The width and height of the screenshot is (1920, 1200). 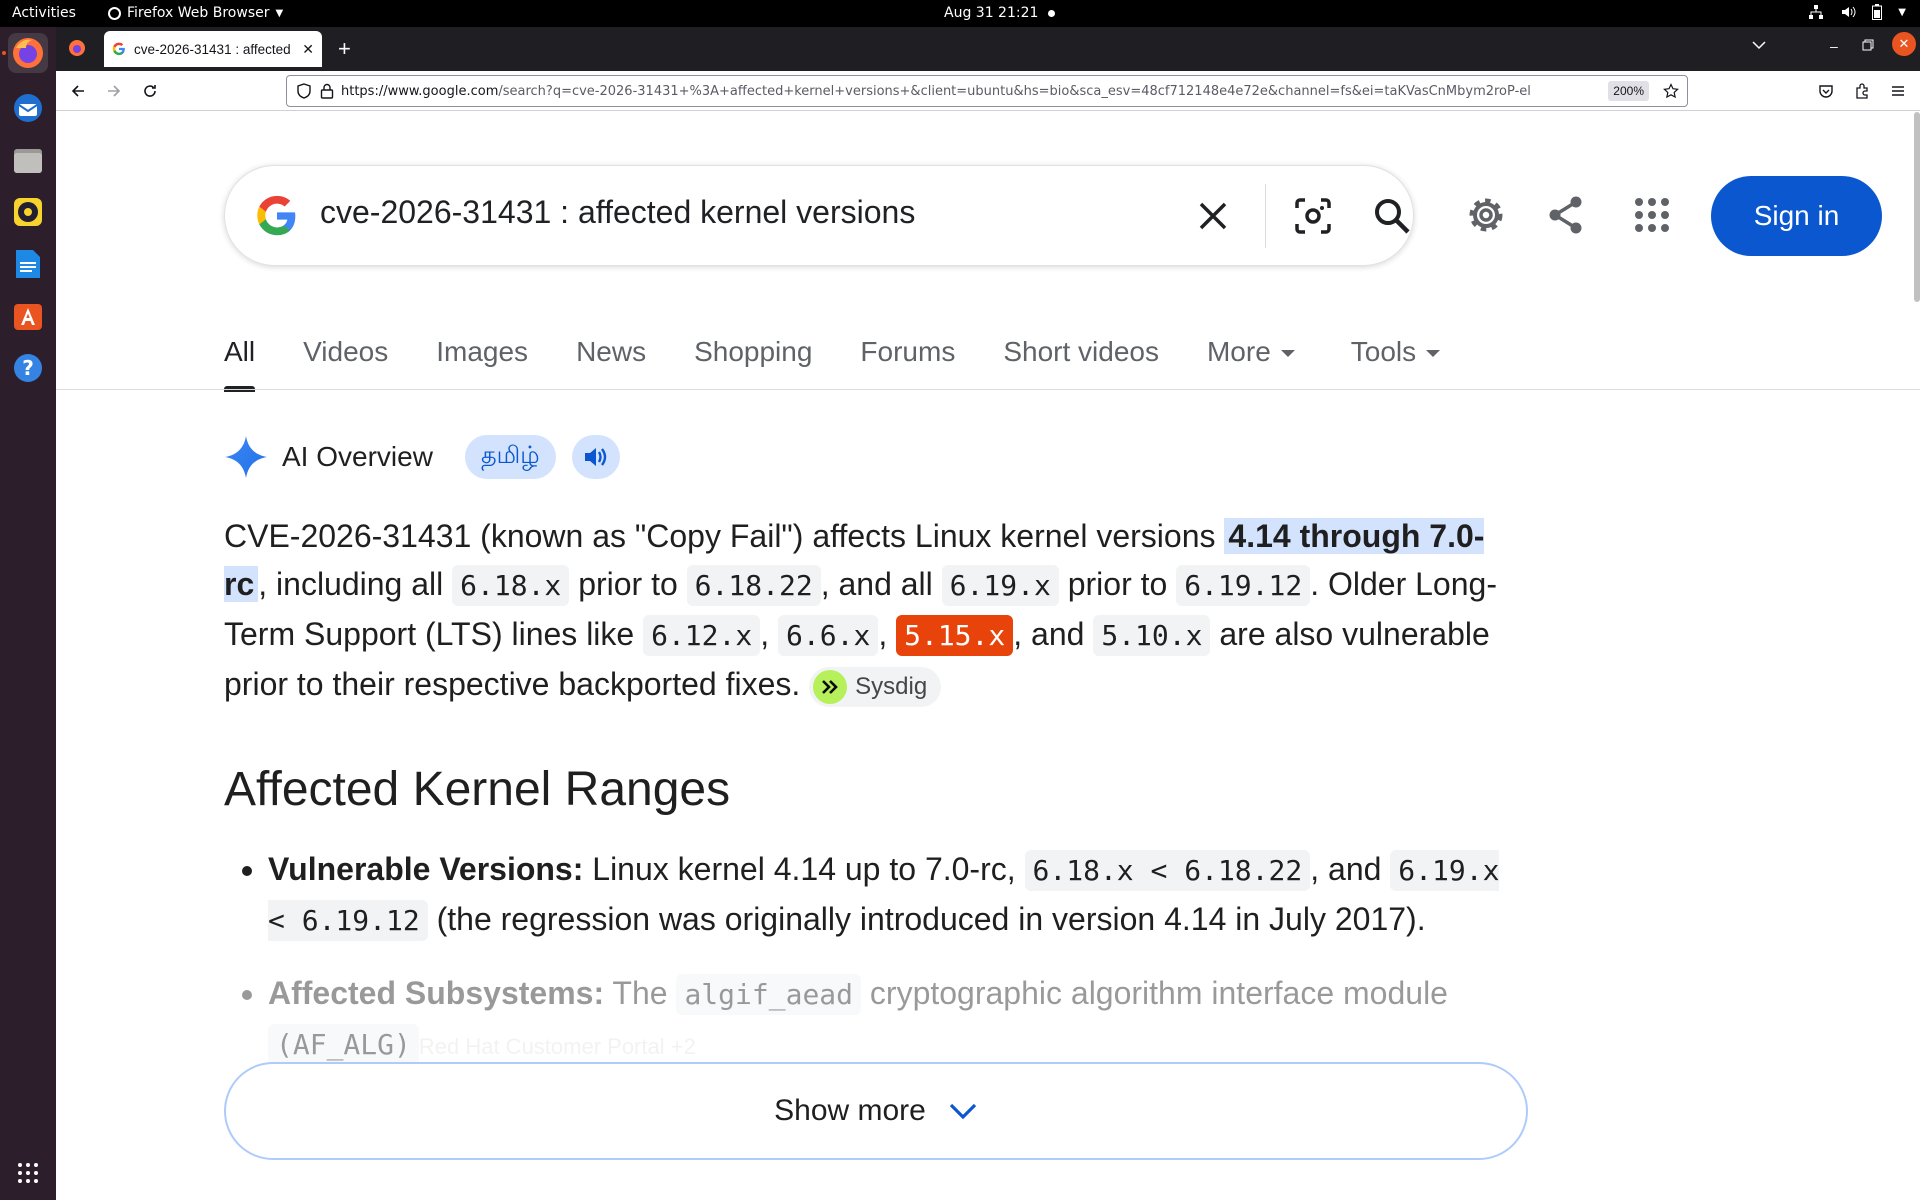 I want to click on dock-help: ?, so click(x=28, y=368).